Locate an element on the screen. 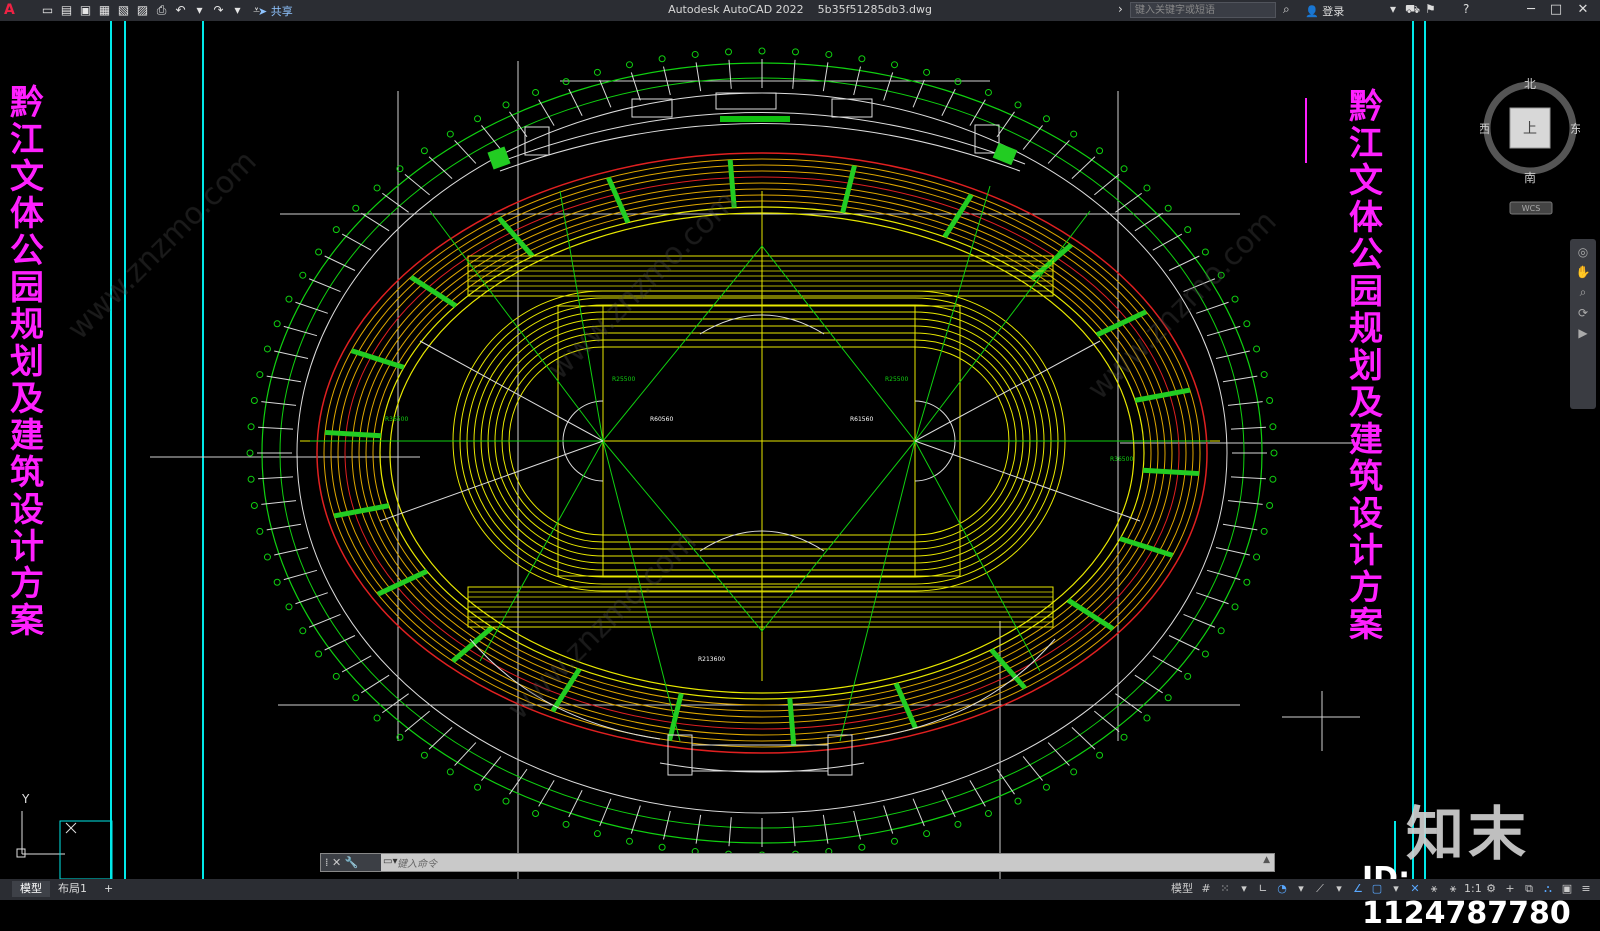 Image resolution: width=1600 pixels, height=931 pixels. annotation-scale-icon: ⚹ is located at coordinates (1453, 889).